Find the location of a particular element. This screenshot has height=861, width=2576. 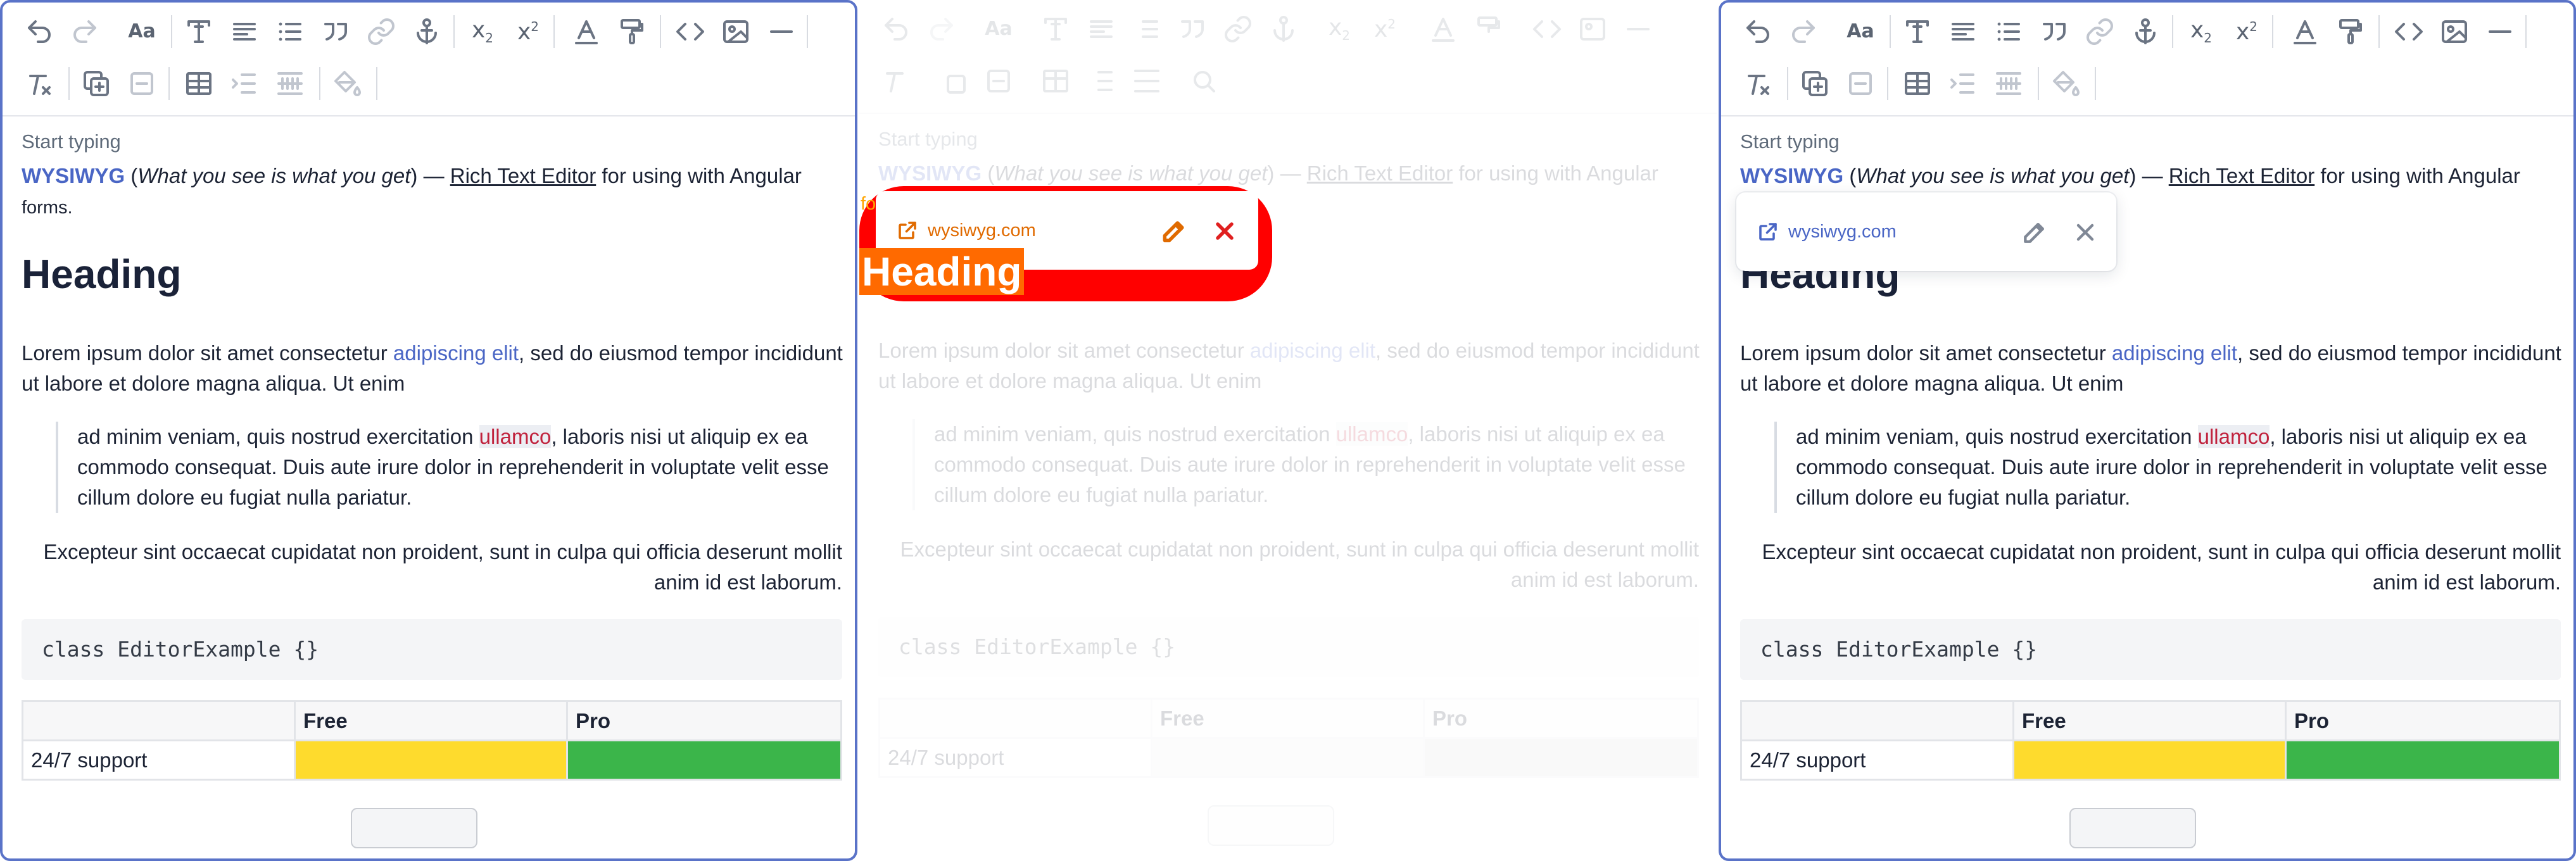

table-row: 24/7 support is located at coordinates (2150, 760).